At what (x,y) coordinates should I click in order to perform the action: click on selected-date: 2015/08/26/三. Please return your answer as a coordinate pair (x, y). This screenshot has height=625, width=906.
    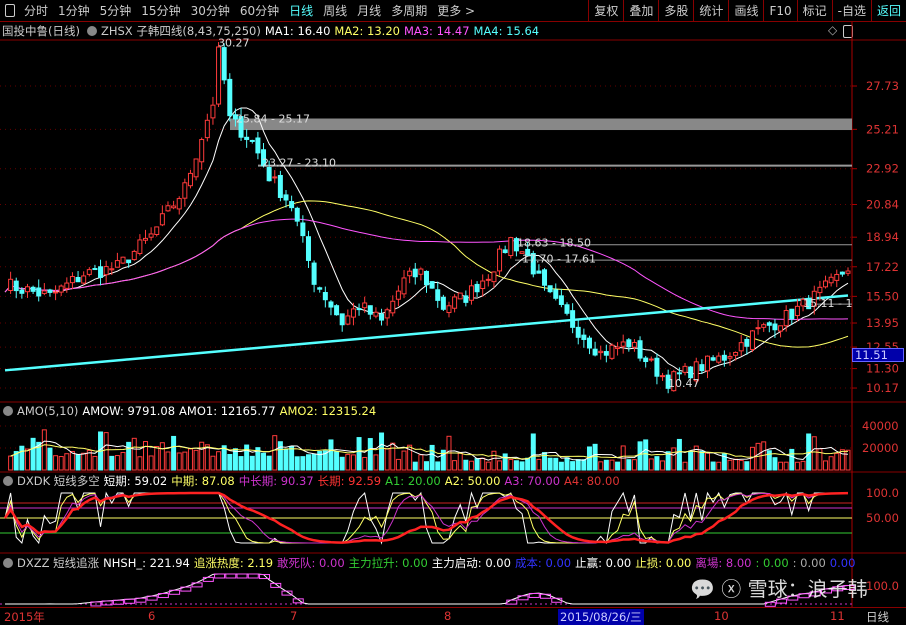
    Looking at the image, I should click on (601, 617).